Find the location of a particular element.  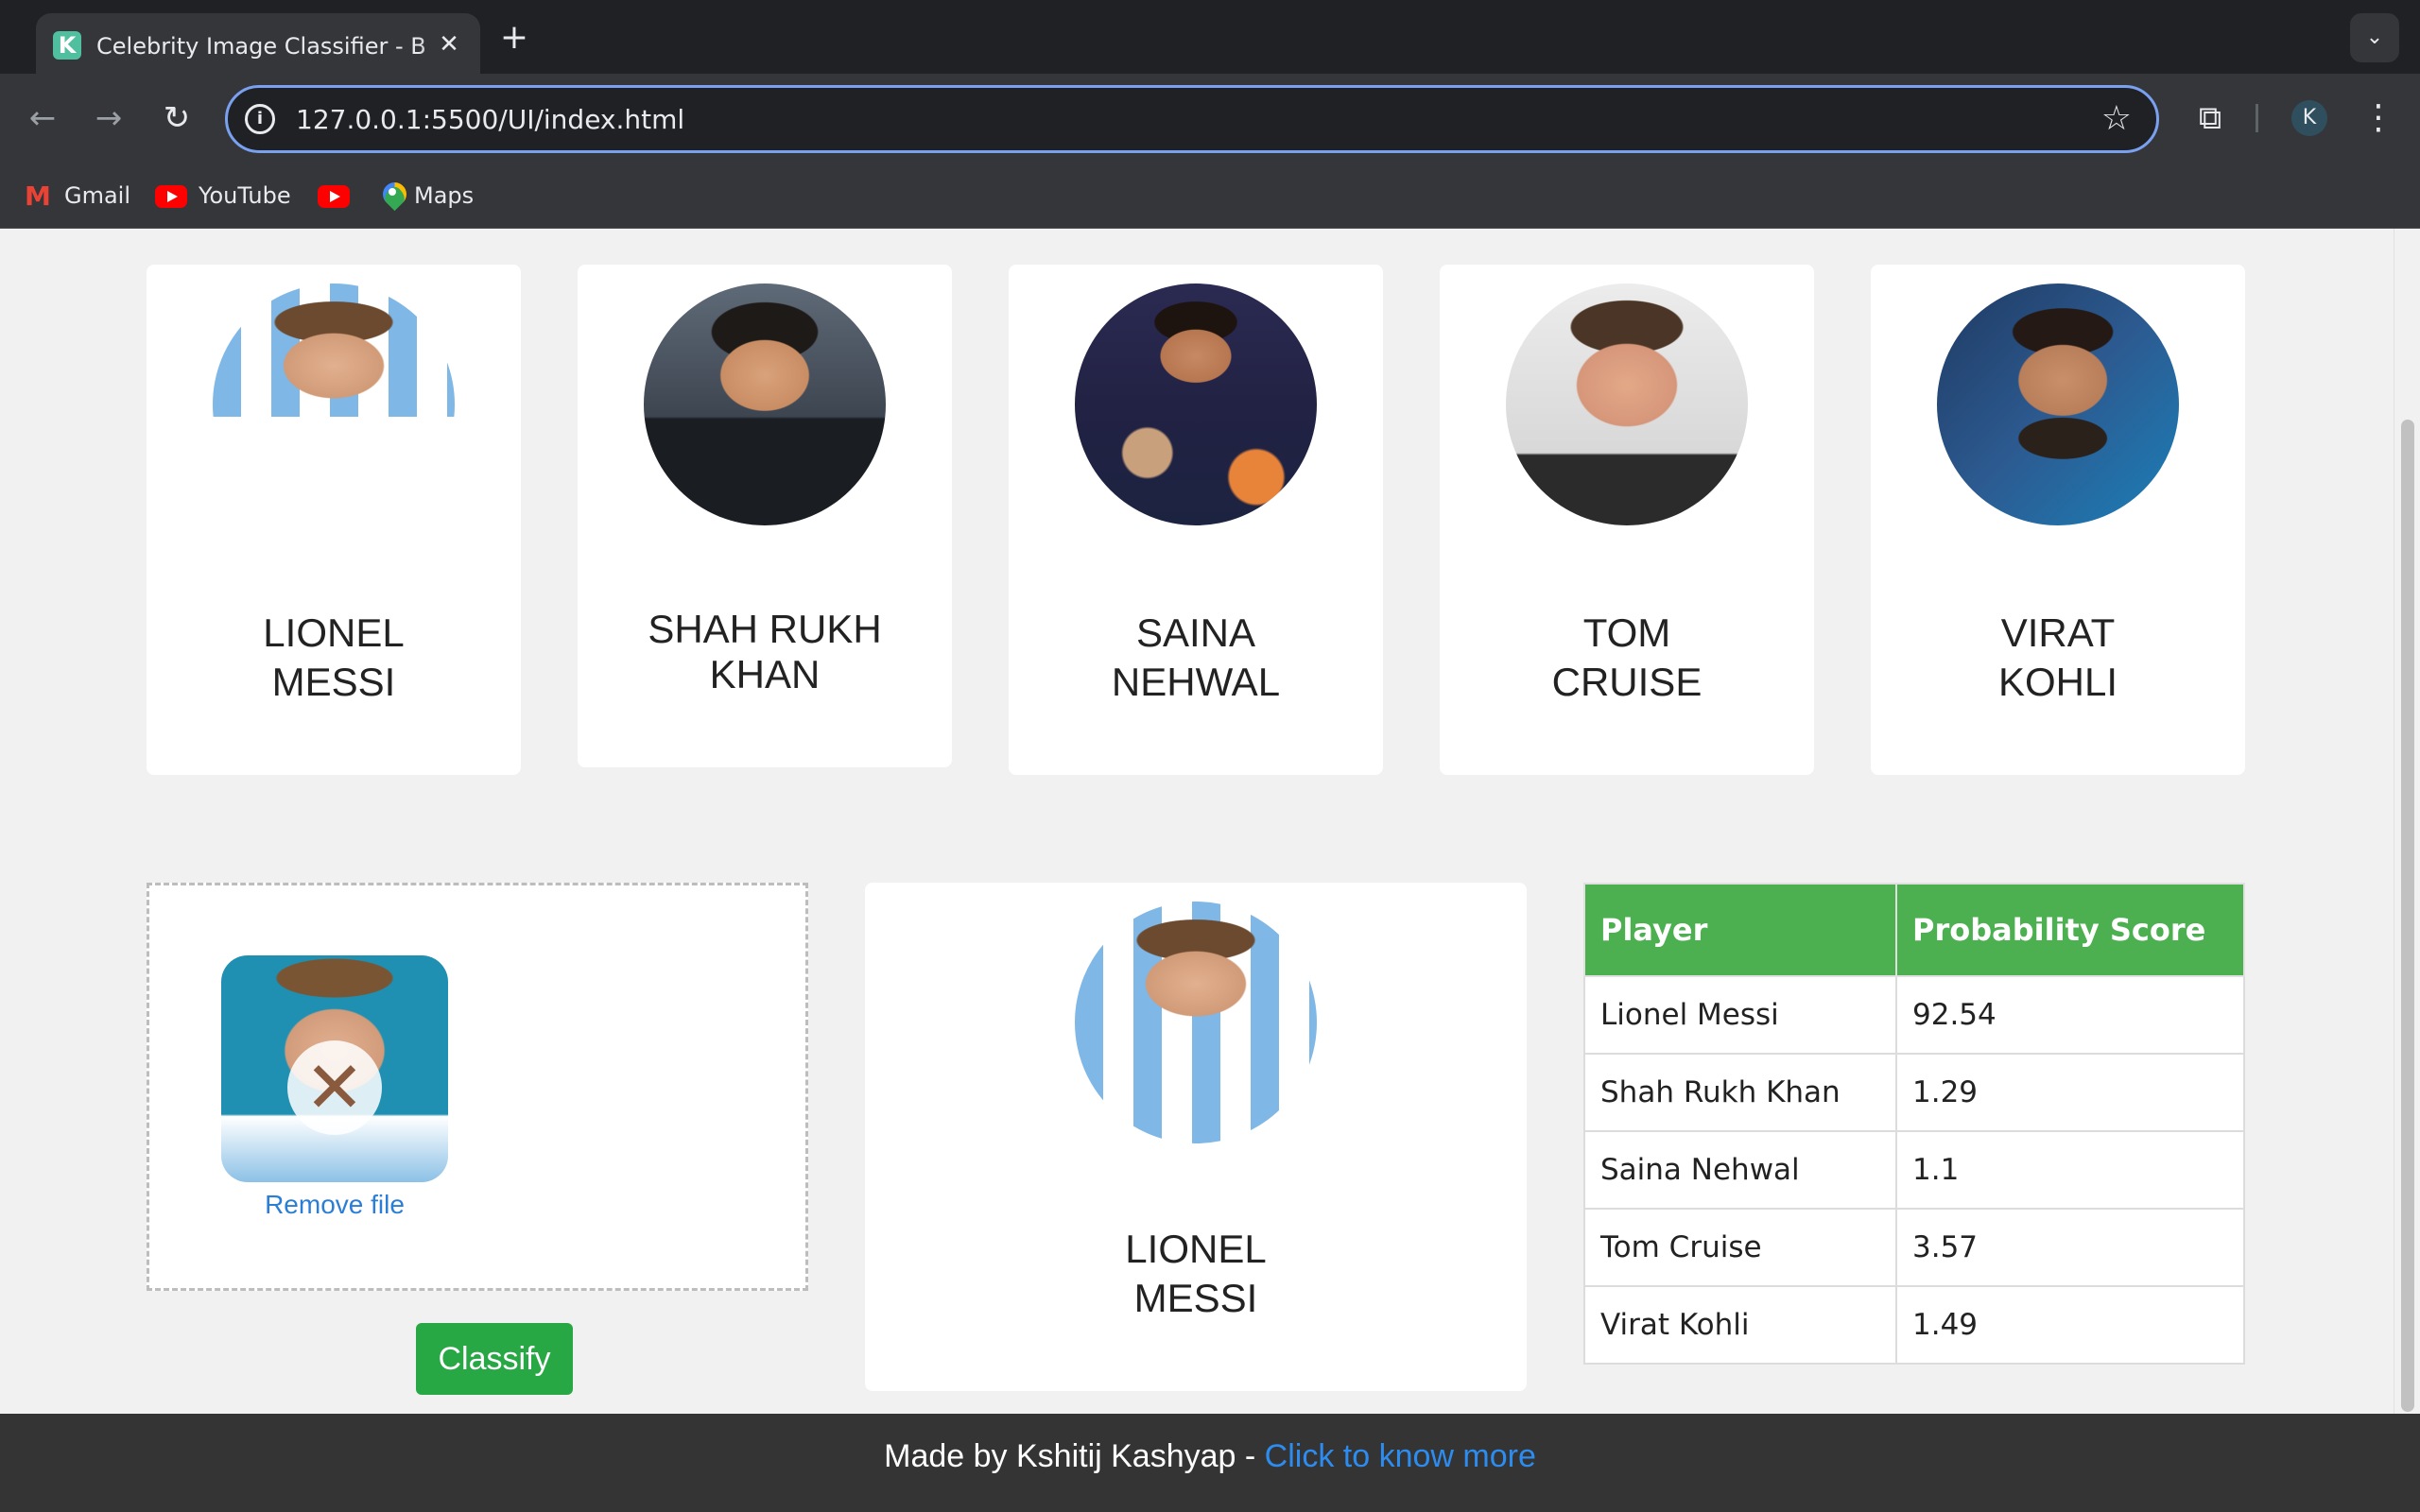

score-cell: 1.29 is located at coordinates (2070, 1092).